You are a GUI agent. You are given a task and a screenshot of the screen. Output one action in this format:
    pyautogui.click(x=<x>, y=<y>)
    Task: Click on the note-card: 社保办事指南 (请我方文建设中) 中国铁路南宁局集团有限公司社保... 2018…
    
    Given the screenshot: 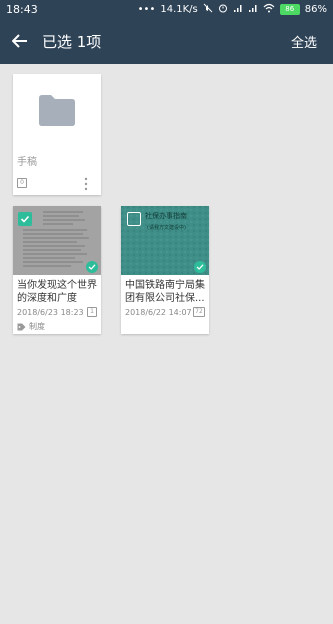 What is the action you would take?
    pyautogui.click(x=165, y=270)
    